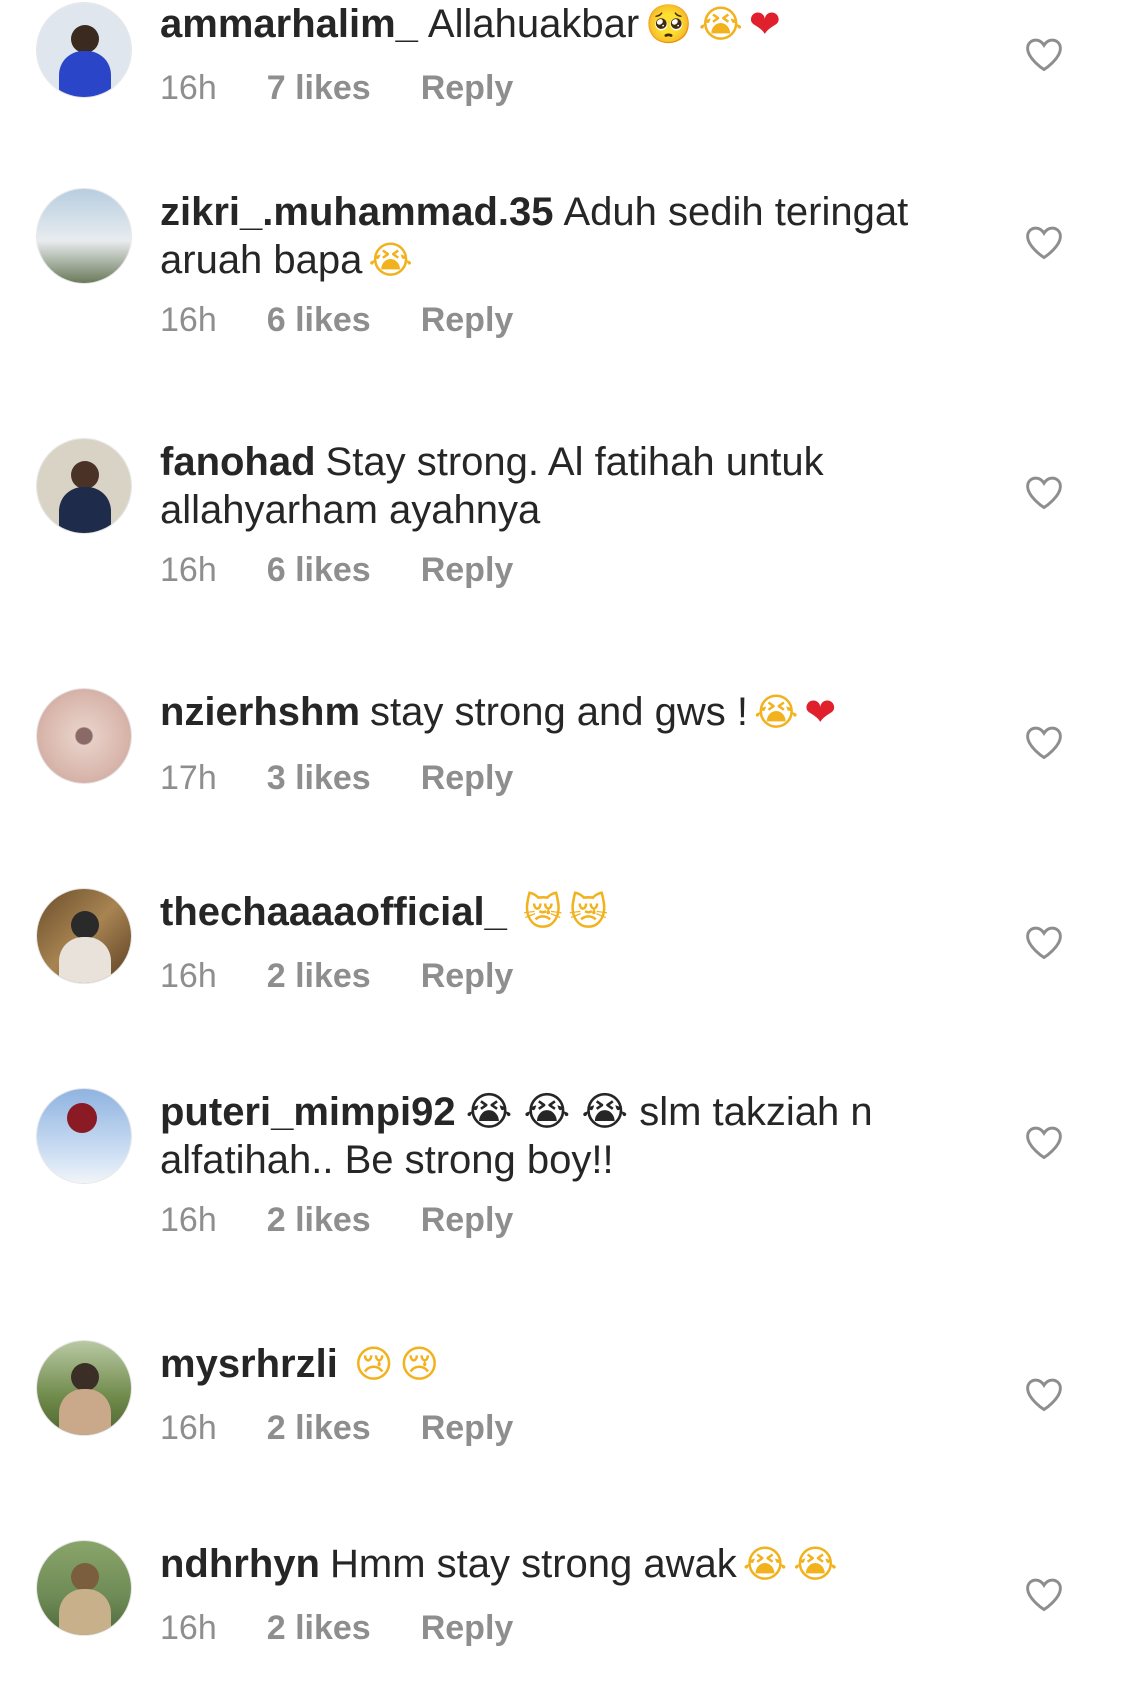 The width and height of the screenshot is (1125, 1689). I want to click on comment-meta: 16h 7 likes Reply, so click(336, 88).